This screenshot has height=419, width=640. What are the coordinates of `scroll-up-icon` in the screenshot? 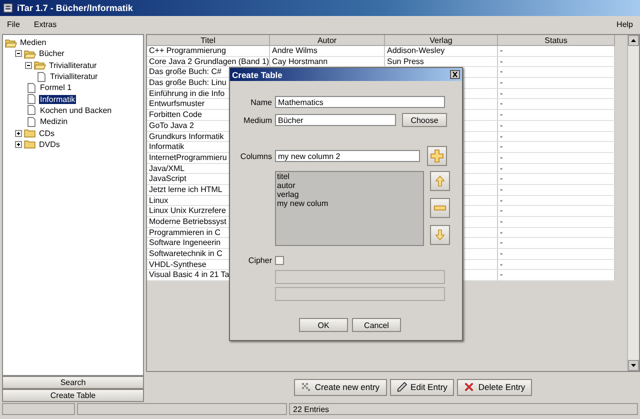 It's located at (633, 40).